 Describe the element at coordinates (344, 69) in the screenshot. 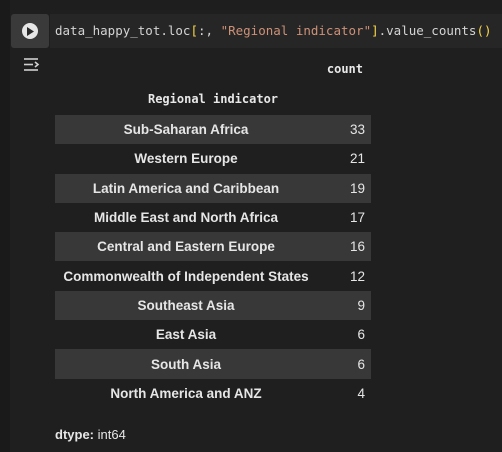

I see `column-header-count: count` at that location.